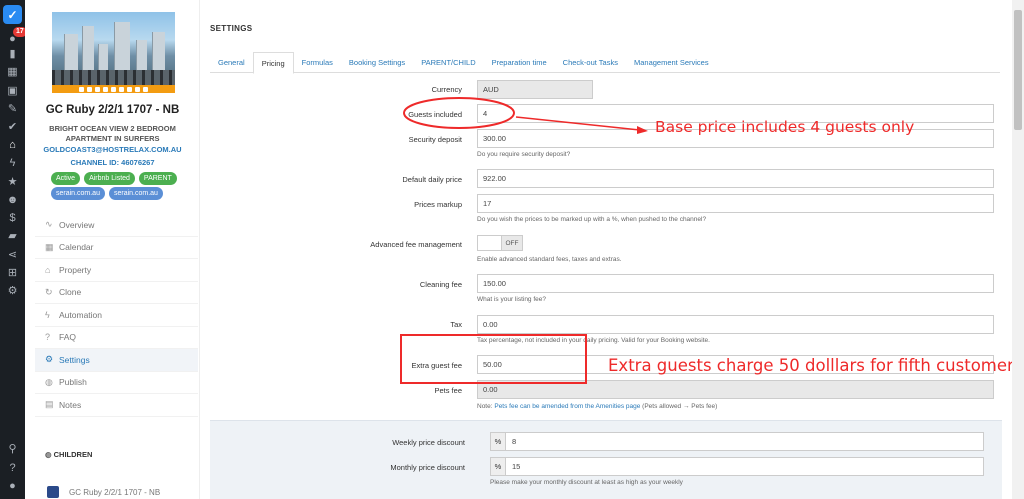 The image size is (1024, 499). I want to click on channel-id: CHANNEL ID: 46076267, so click(112, 162).